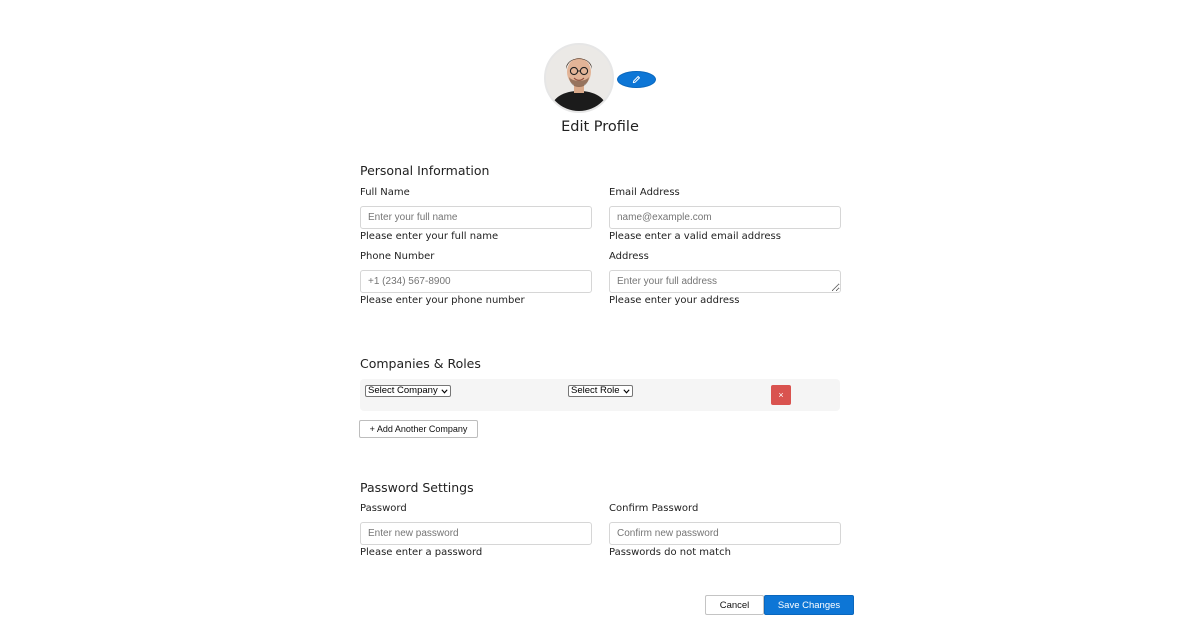  What do you see at coordinates (429, 236) in the screenshot?
I see `full-name-help: Please enter your full name` at bounding box center [429, 236].